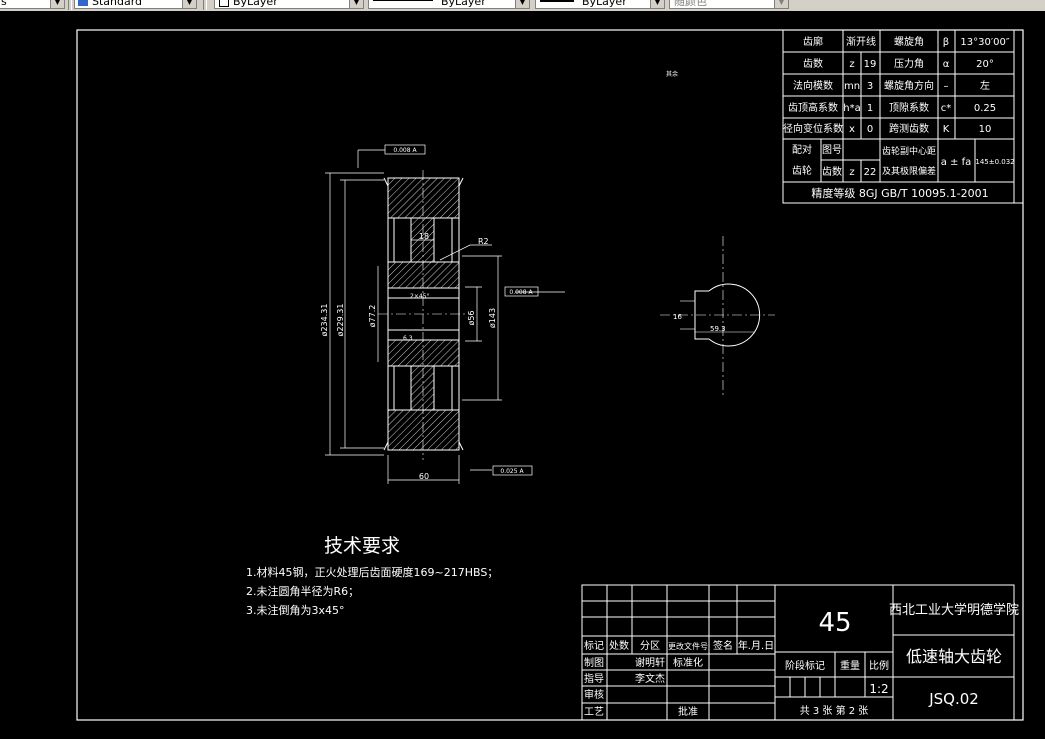 This screenshot has width=1045, height=739. Describe the element at coordinates (302, 591) in the screenshot. I see `tech-req-item: 2.未注圆角半径为R6；` at that location.